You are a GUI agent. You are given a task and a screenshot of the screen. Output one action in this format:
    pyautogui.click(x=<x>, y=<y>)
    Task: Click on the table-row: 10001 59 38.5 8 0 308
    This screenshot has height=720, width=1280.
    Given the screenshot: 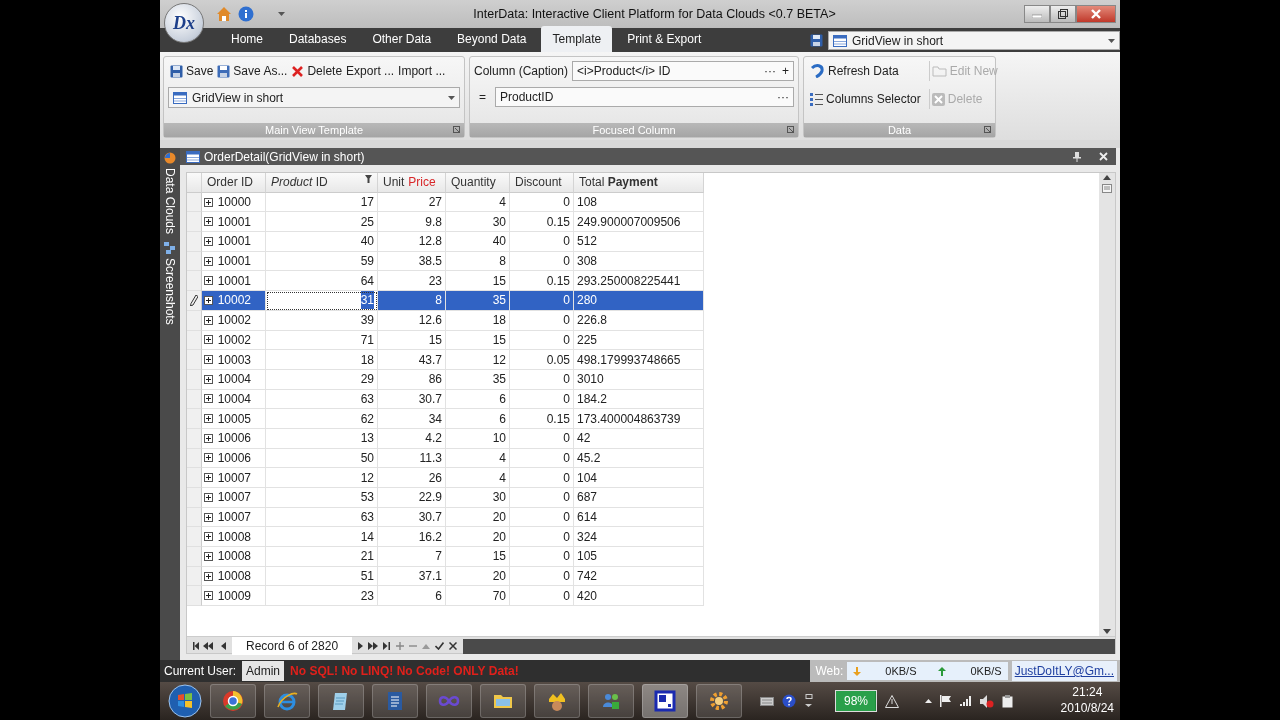 What is the action you would take?
    pyautogui.click(x=445, y=261)
    